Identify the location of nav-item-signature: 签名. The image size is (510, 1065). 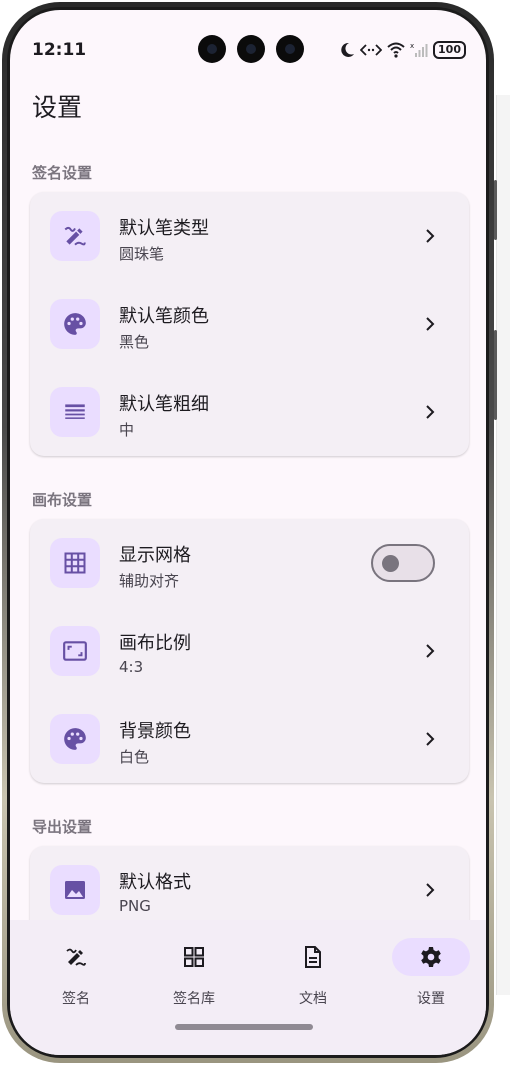
(76, 970).